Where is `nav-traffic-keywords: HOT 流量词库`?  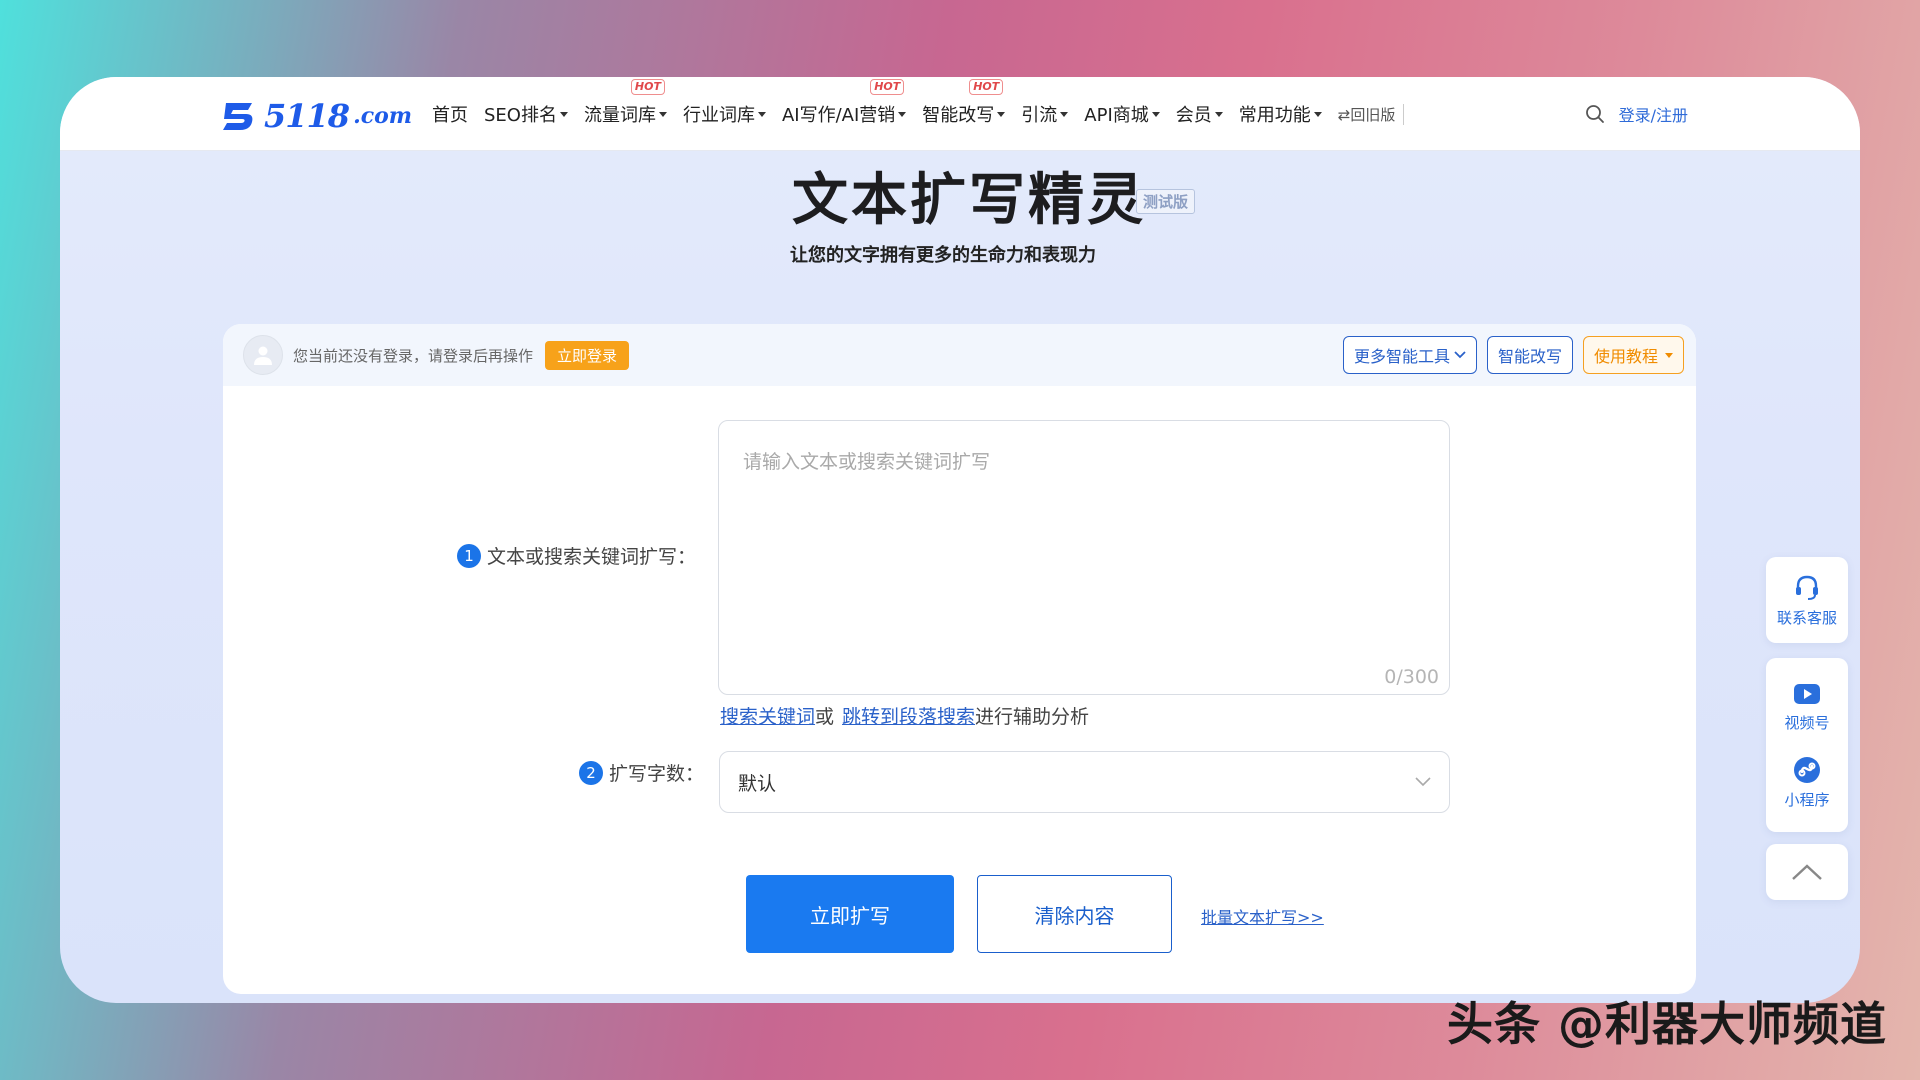
nav-traffic-keywords: HOT 流量词库 is located at coordinates (625, 103).